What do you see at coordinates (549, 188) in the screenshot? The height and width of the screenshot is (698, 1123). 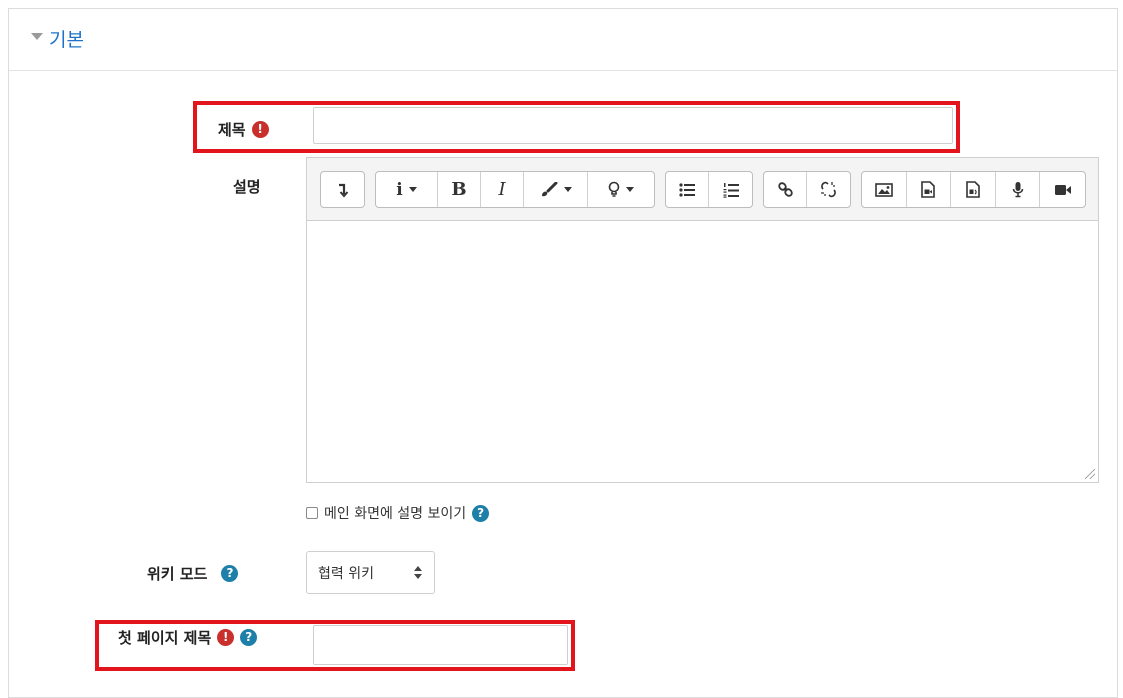 I see `paintbrush-icon` at bounding box center [549, 188].